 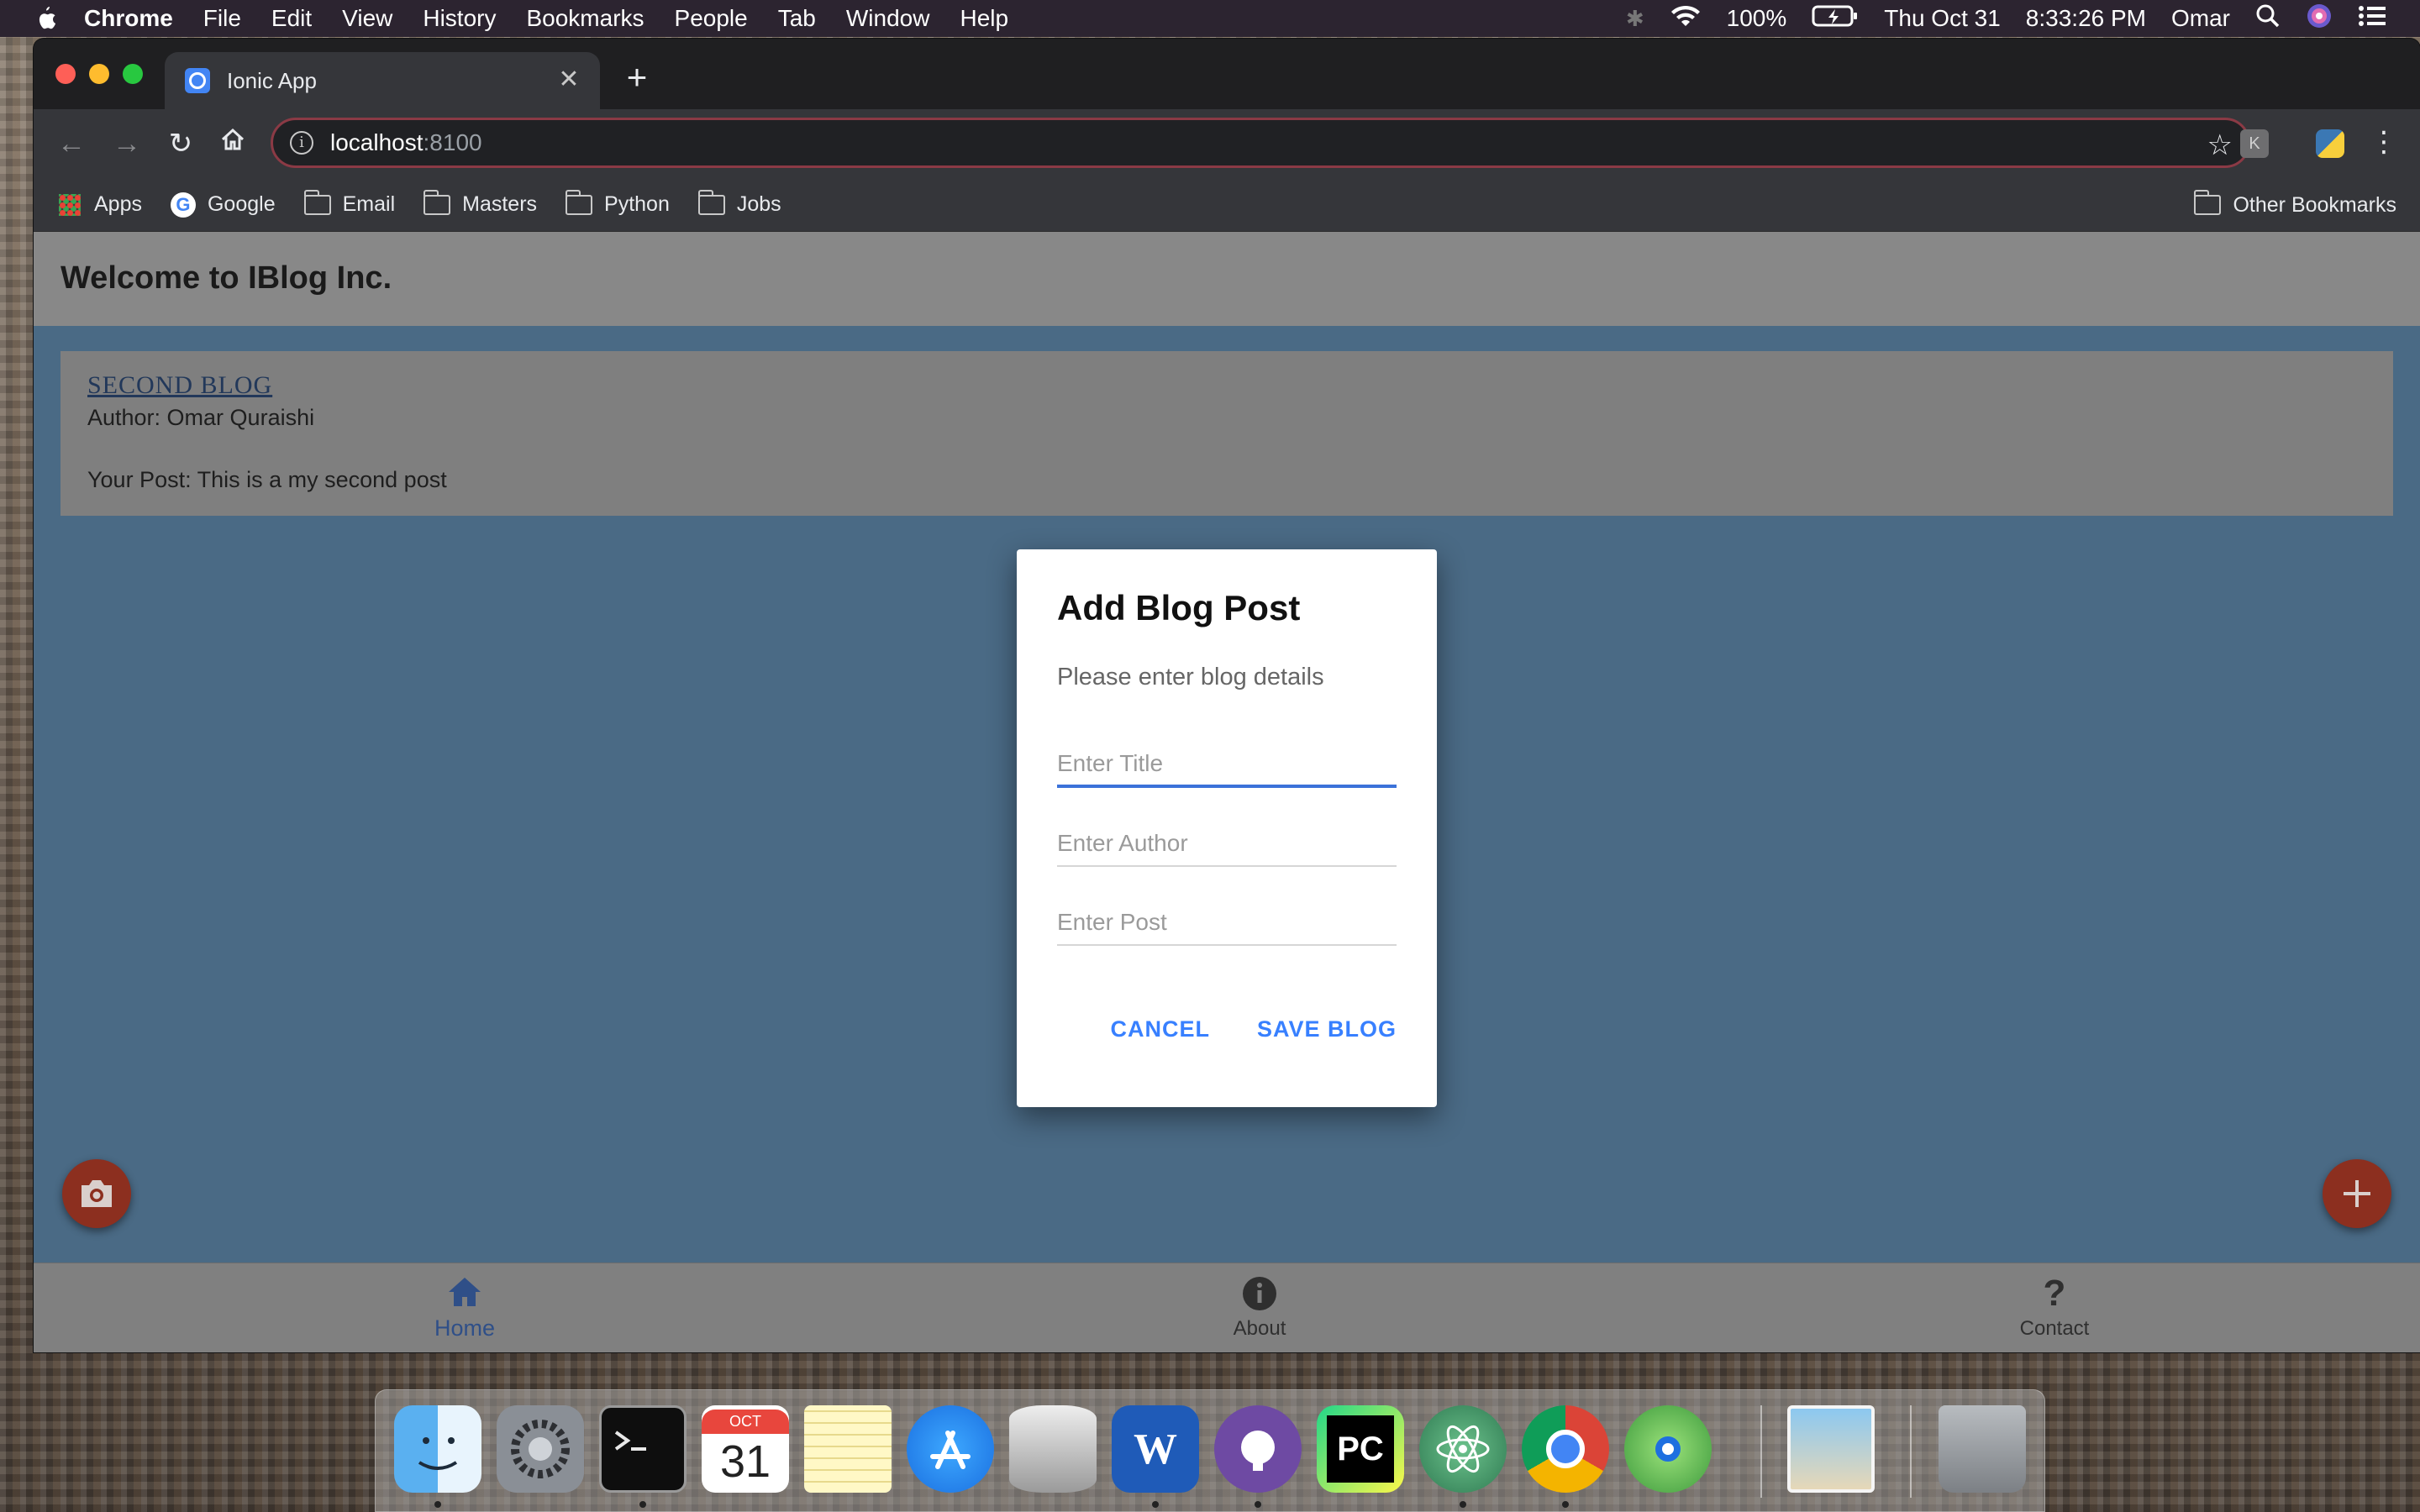 What do you see at coordinates (1635, 19) in the screenshot?
I see `bluetooth-icon: ✱` at bounding box center [1635, 19].